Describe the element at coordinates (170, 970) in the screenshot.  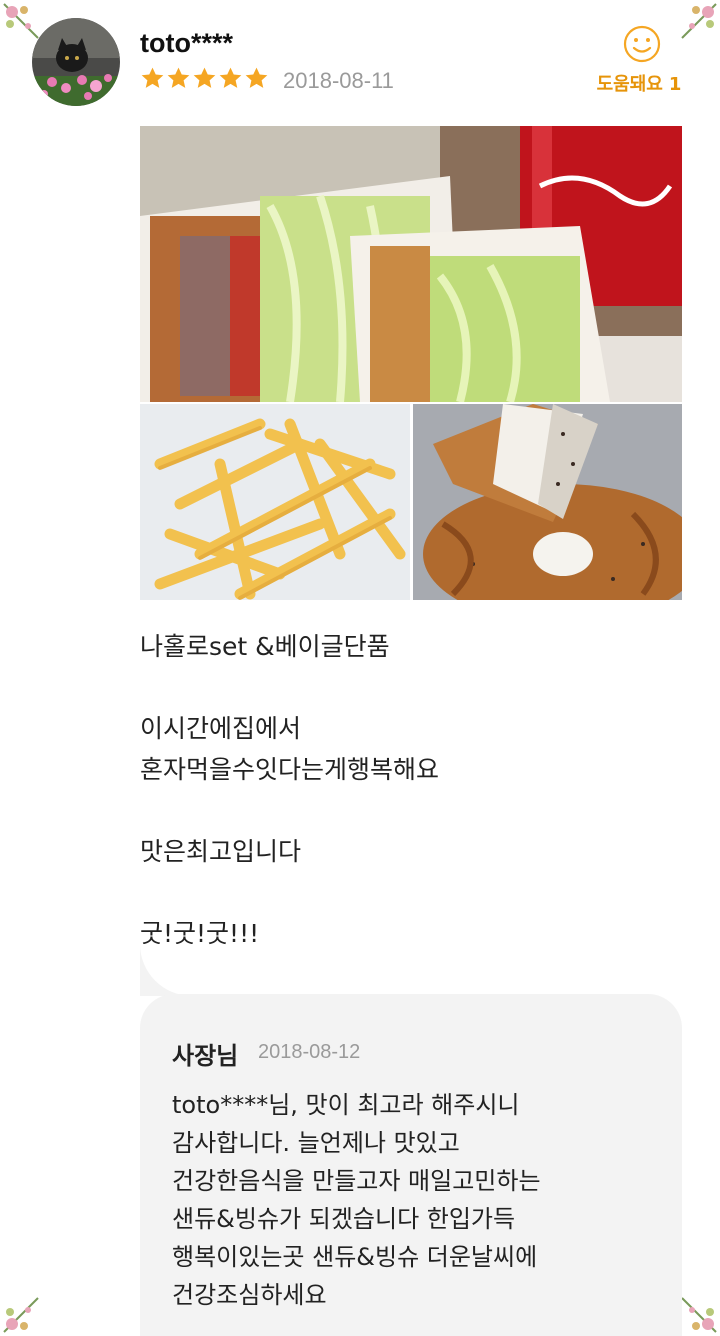
I see `reply-bubble-tail` at that location.